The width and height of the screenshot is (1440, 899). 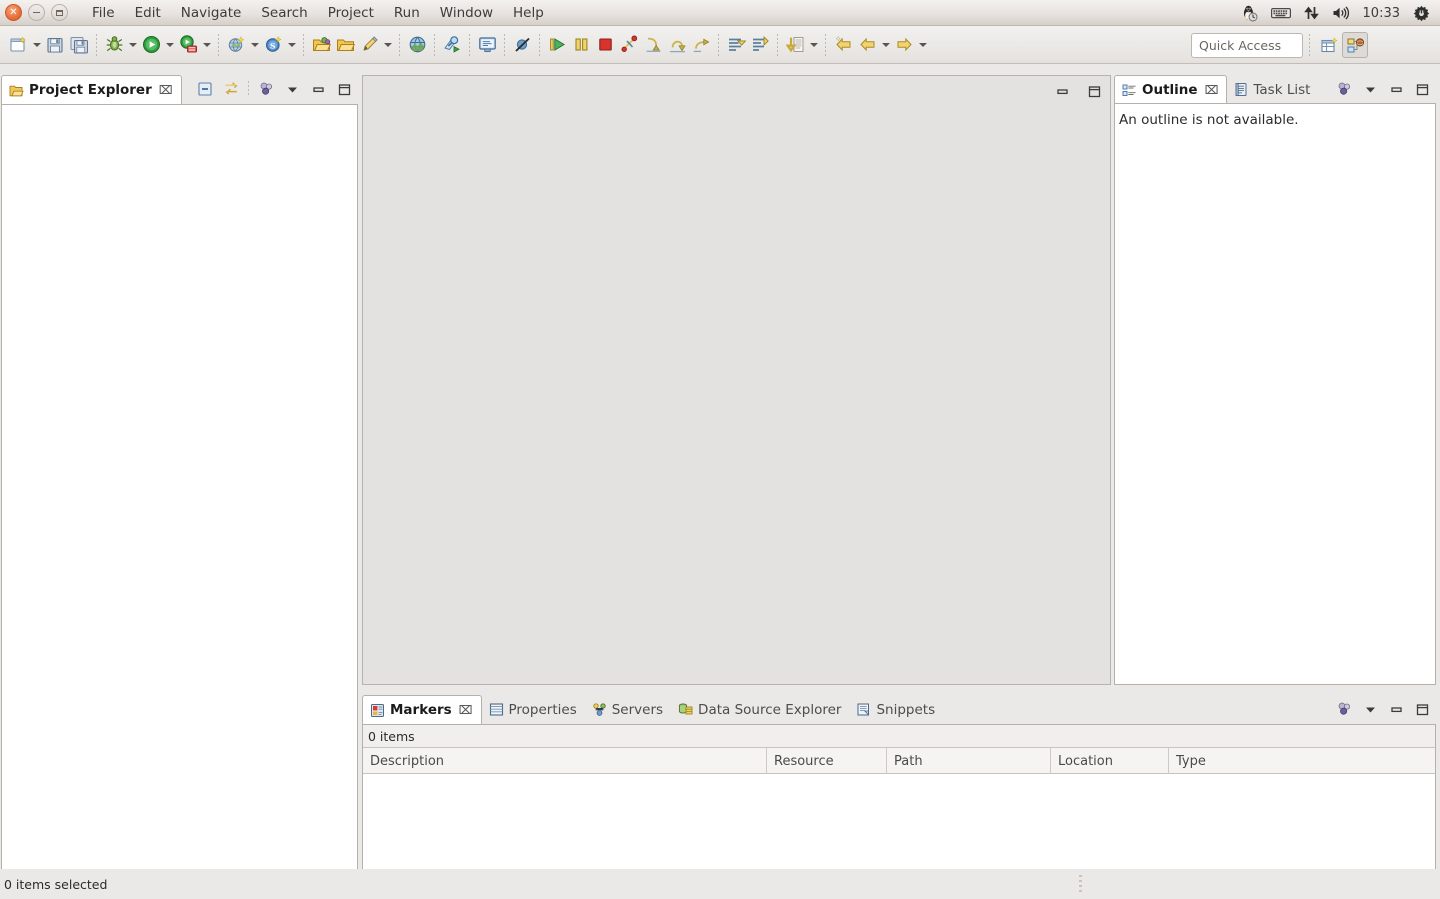 What do you see at coordinates (885, 45) in the screenshot?
I see `back-navigation-dropdown` at bounding box center [885, 45].